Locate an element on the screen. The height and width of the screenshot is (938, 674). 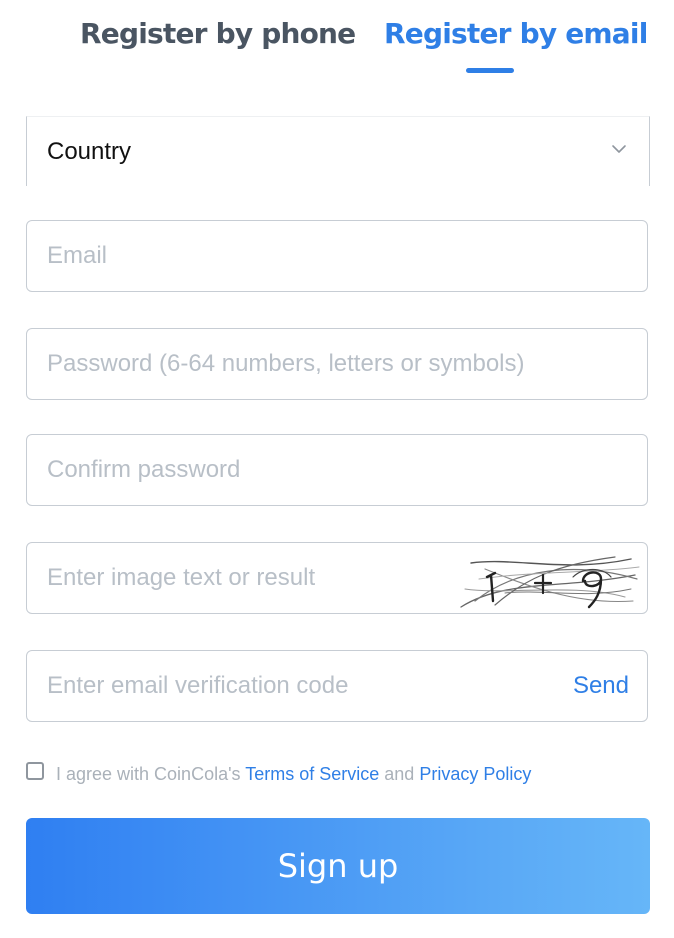
image-code-field is located at coordinates (337, 578).